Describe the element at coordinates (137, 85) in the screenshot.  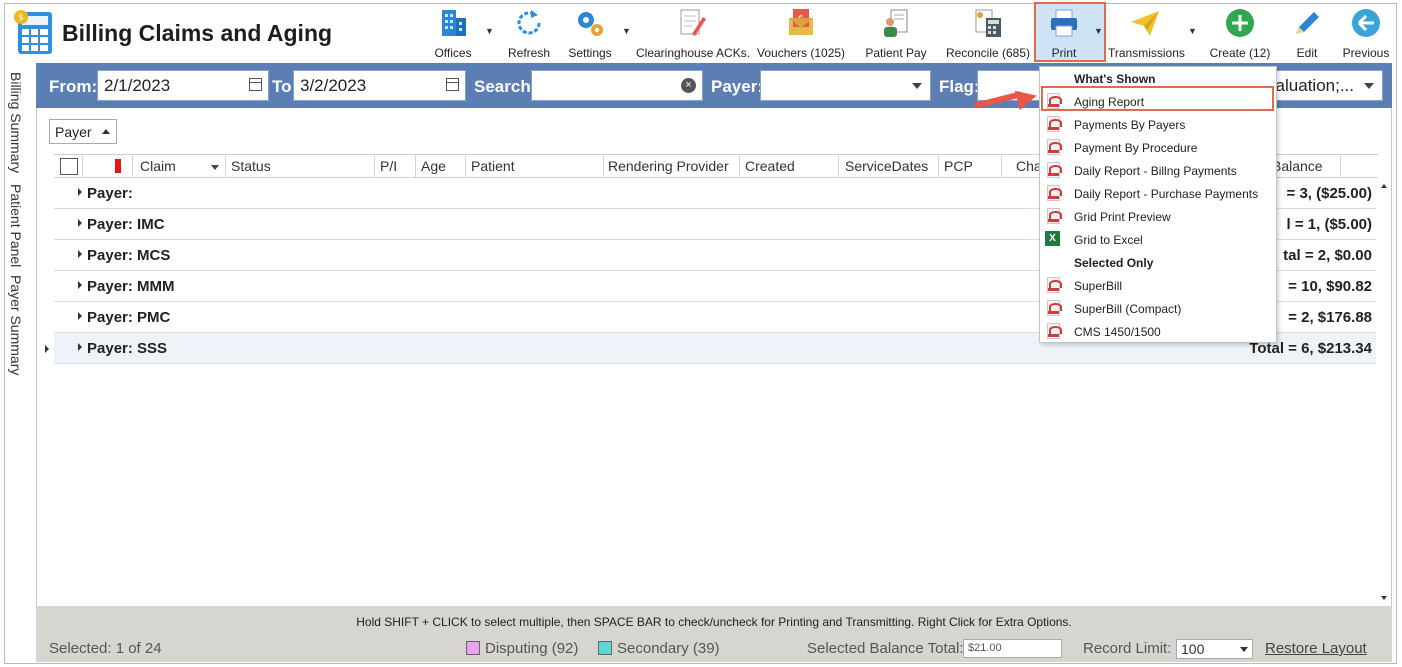
I see `from-date-value: 2/1/2023` at that location.